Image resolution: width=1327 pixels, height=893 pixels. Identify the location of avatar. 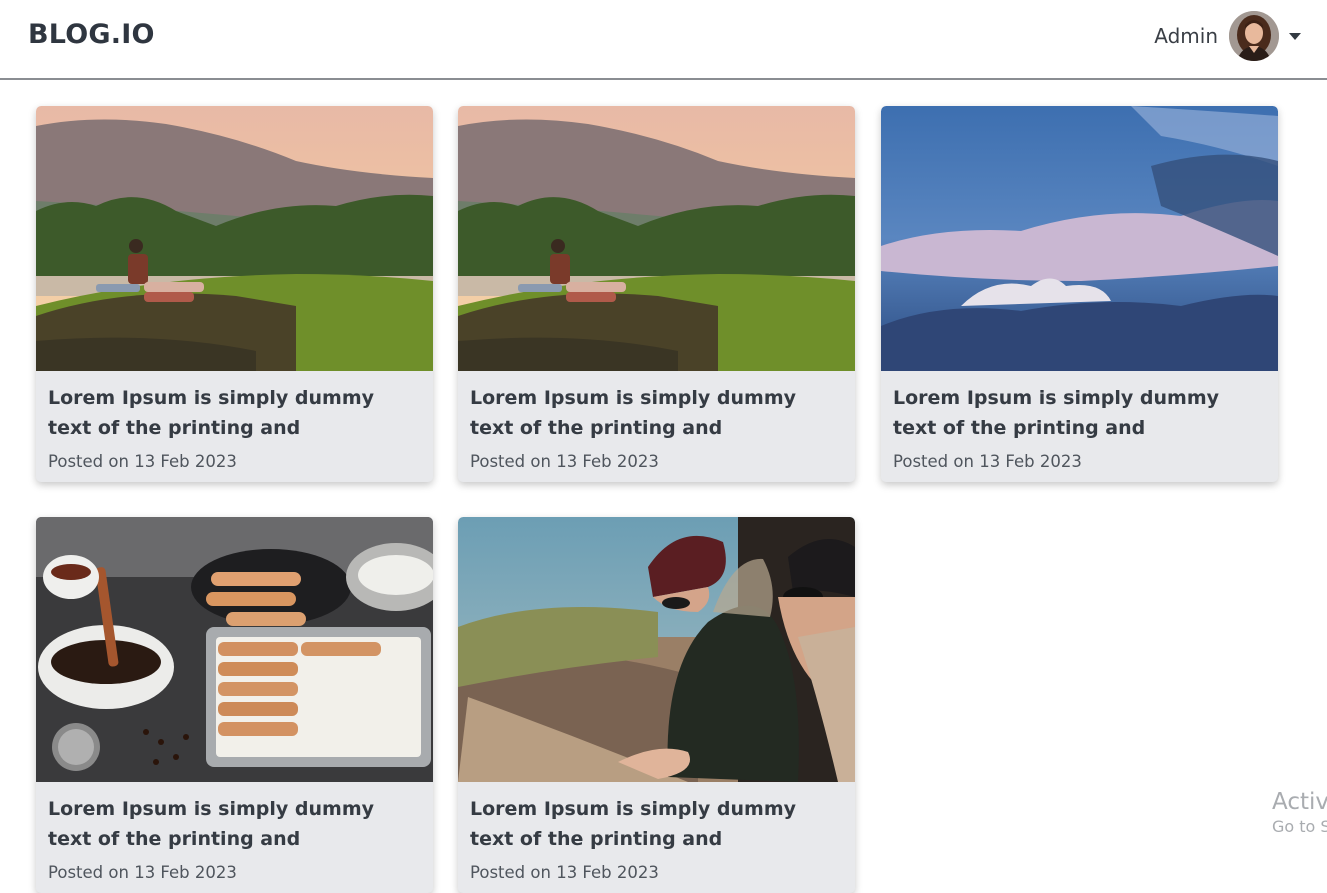
(1254, 36).